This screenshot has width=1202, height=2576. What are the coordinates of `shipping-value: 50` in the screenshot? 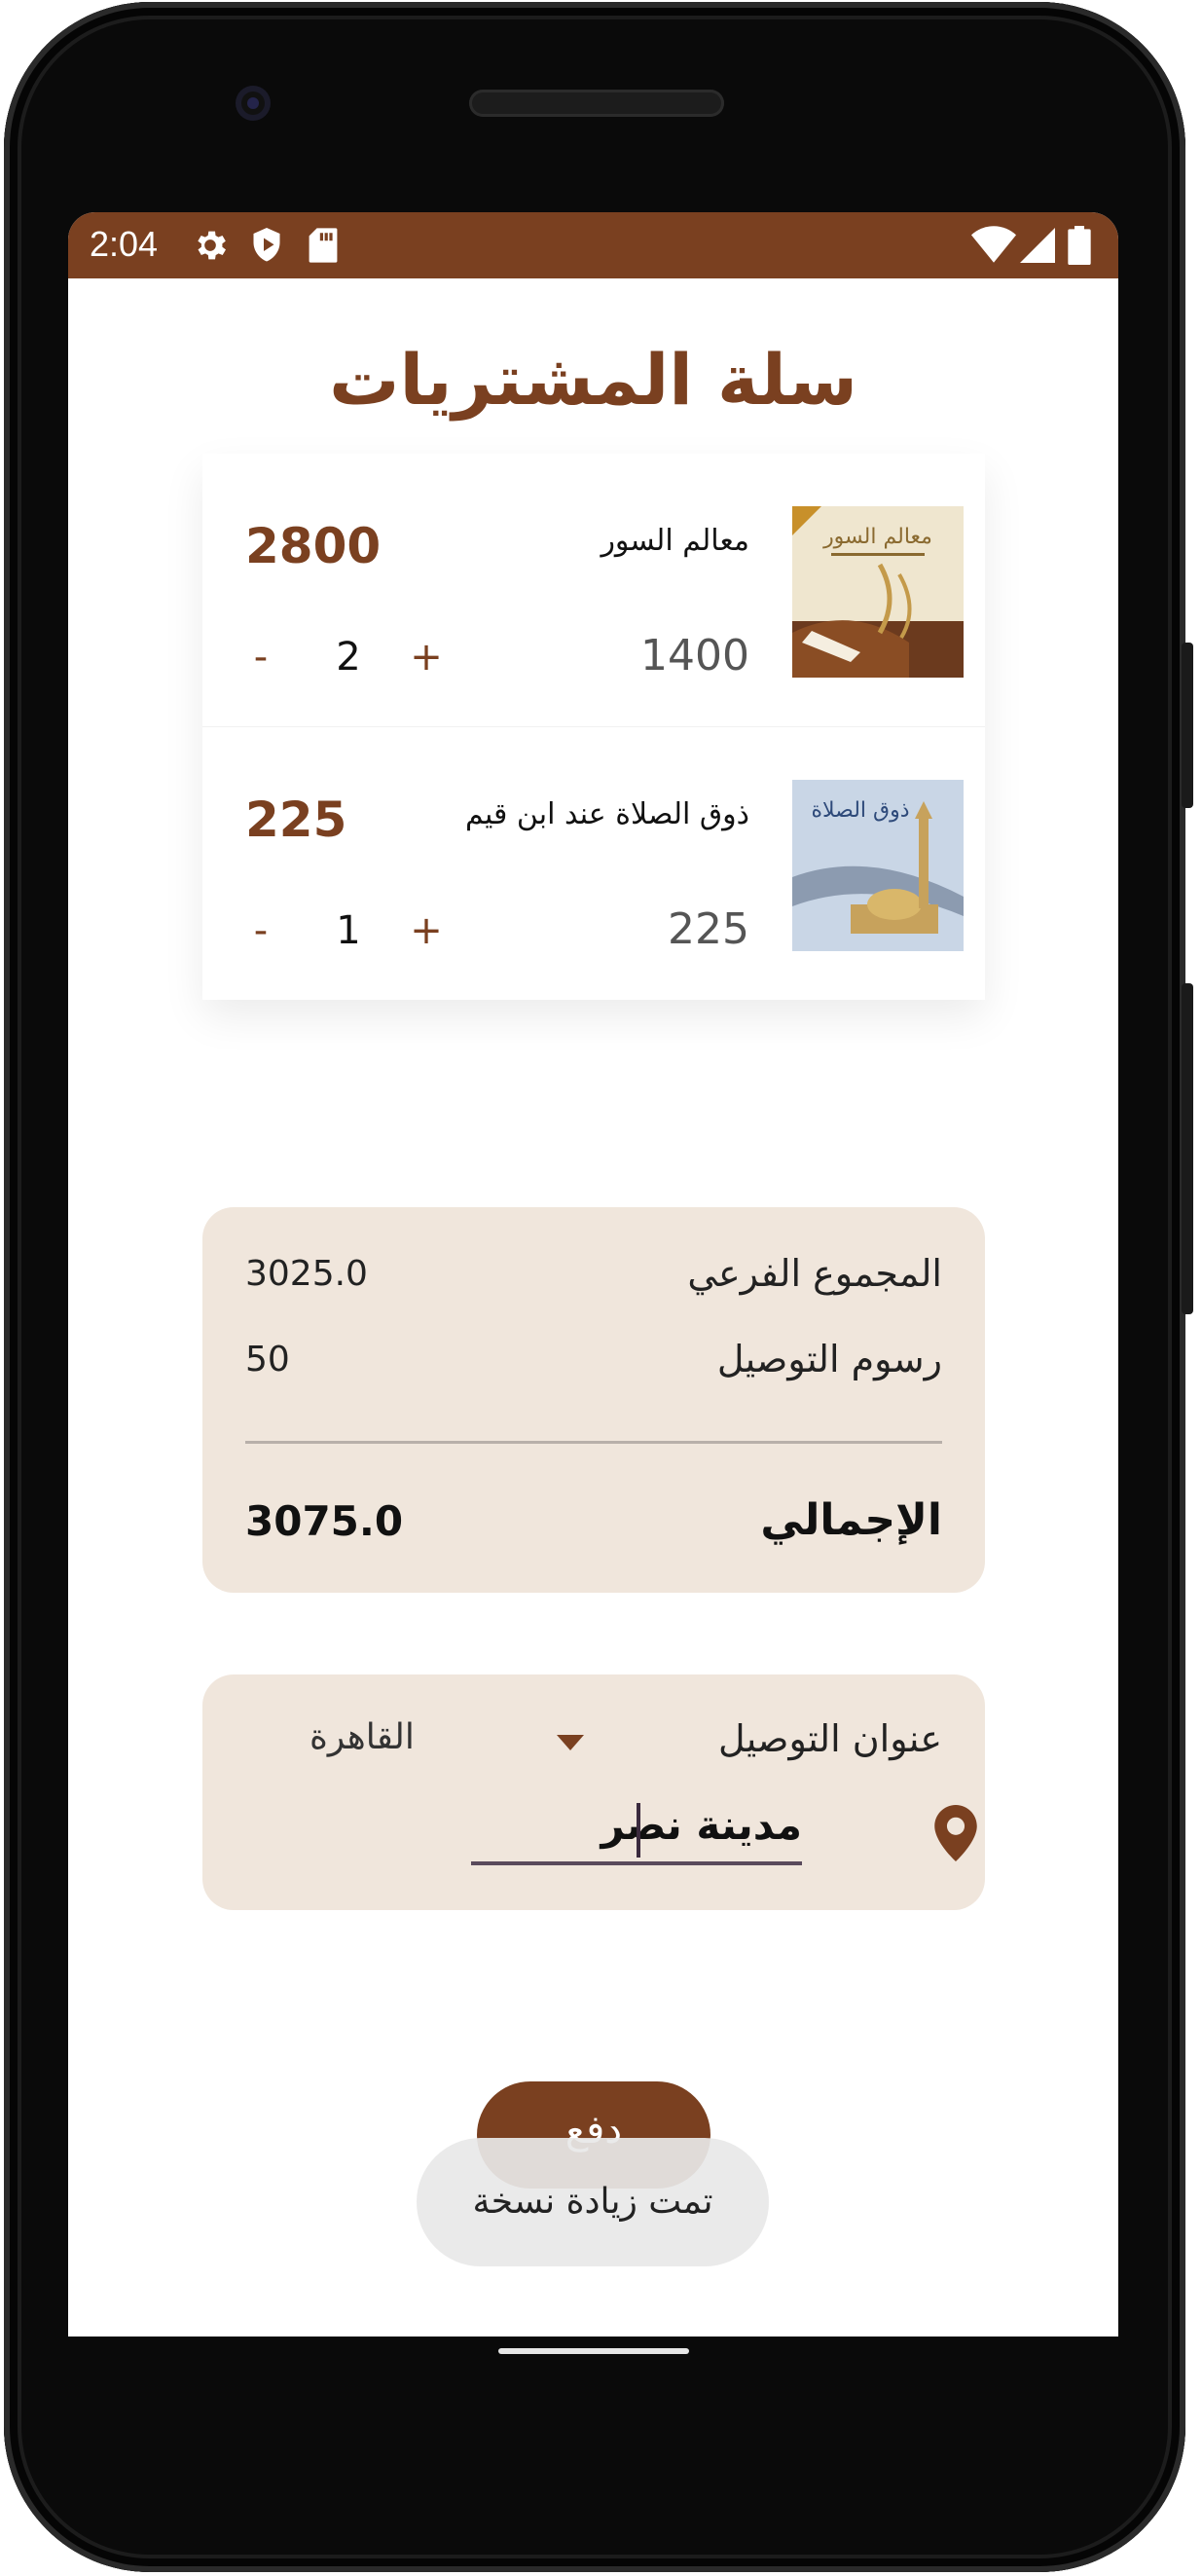 It's located at (267, 1360).